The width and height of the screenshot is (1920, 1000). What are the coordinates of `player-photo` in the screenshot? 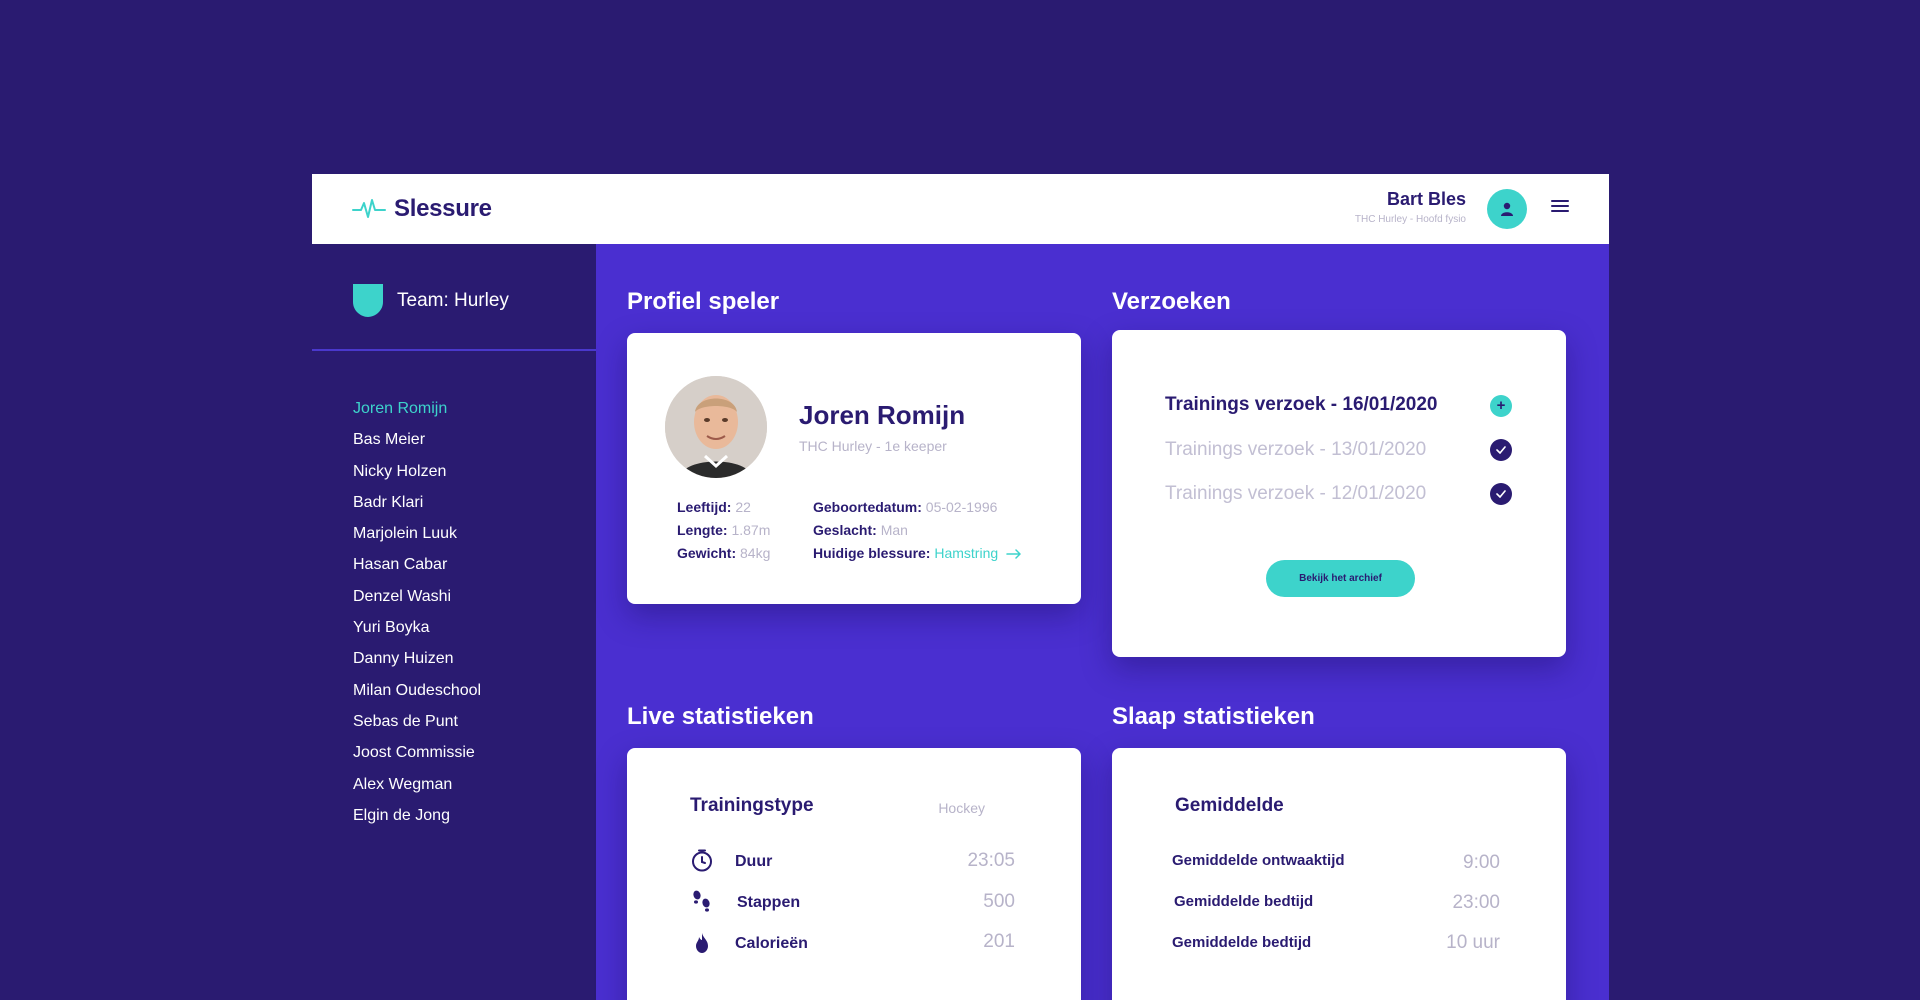 It's located at (716, 427).